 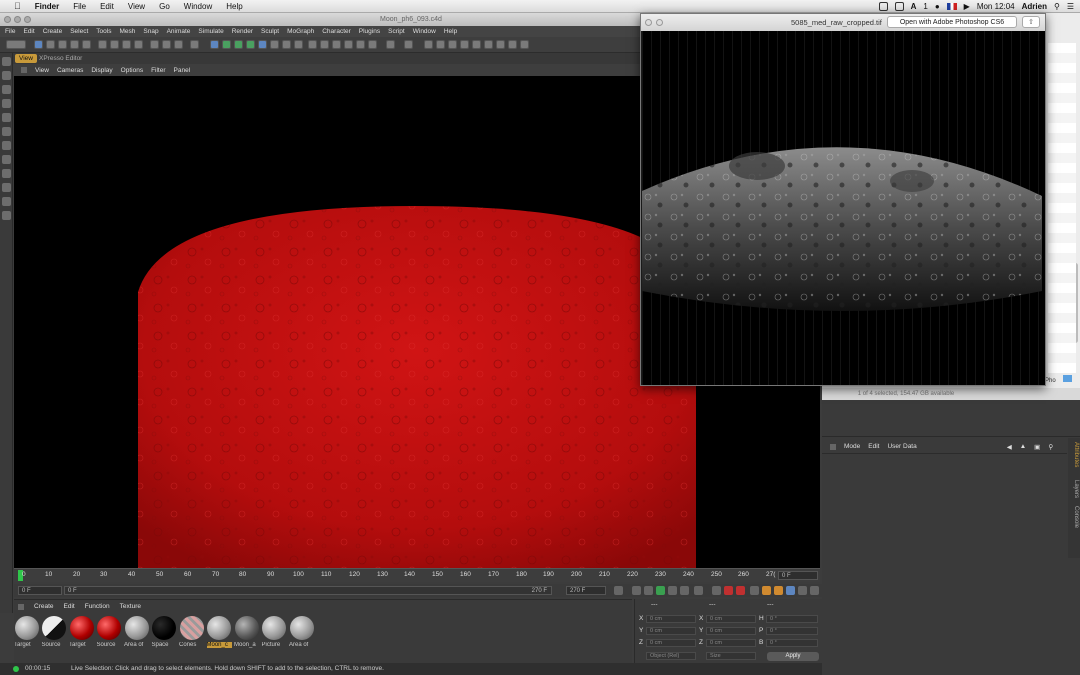 I want to click on recent-tool-icon, so click(x=86, y=44).